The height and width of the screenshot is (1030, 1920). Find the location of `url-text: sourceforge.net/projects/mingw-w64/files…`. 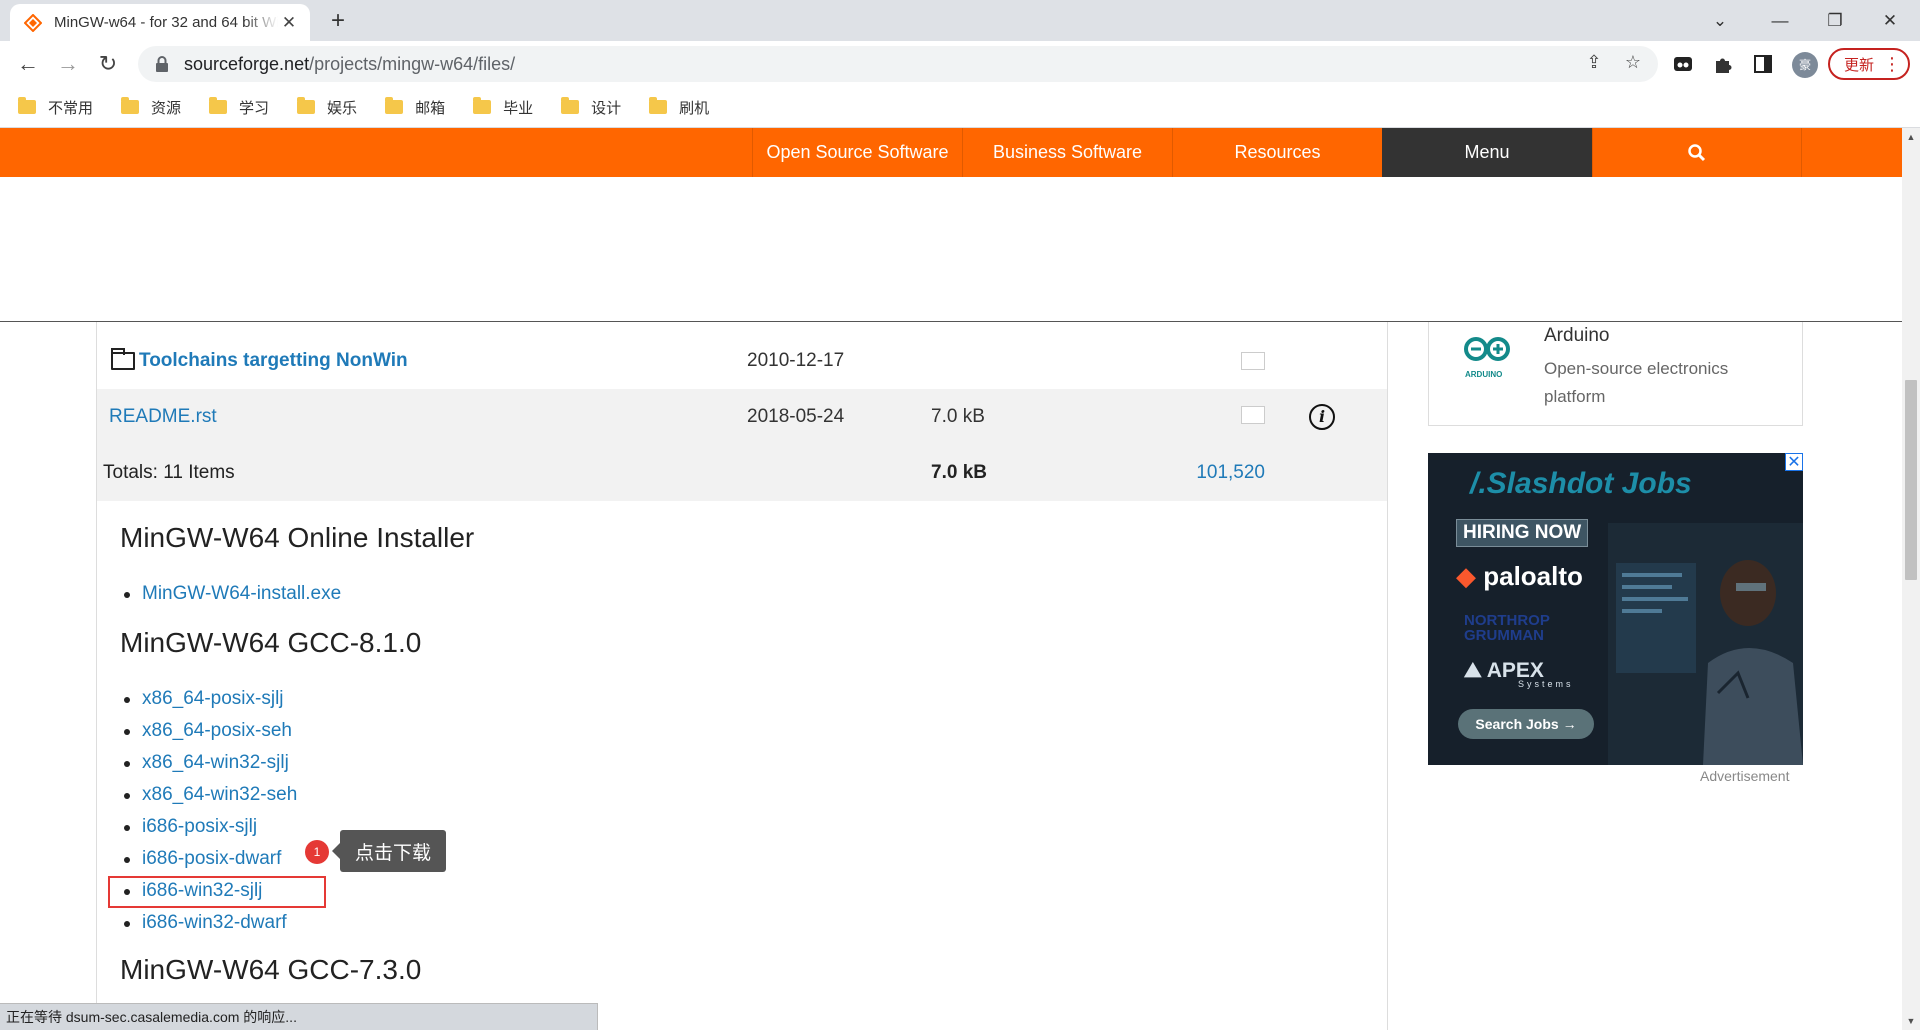

url-text: sourceforge.net/projects/mingw-w64/files… is located at coordinates (350, 63).